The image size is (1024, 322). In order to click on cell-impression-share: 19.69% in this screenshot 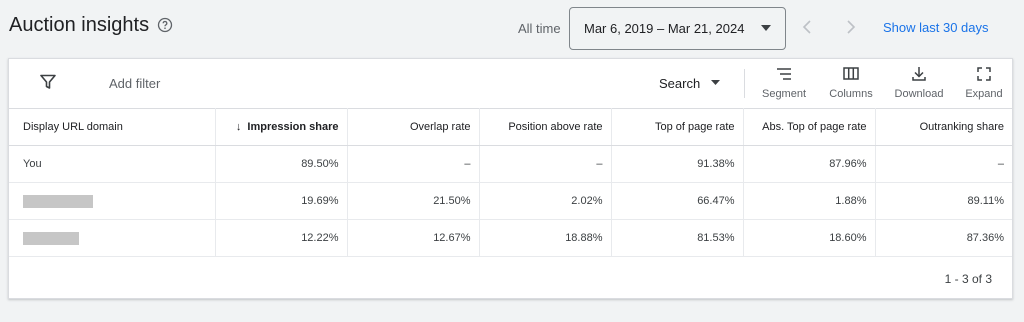, I will do `click(281, 201)`.